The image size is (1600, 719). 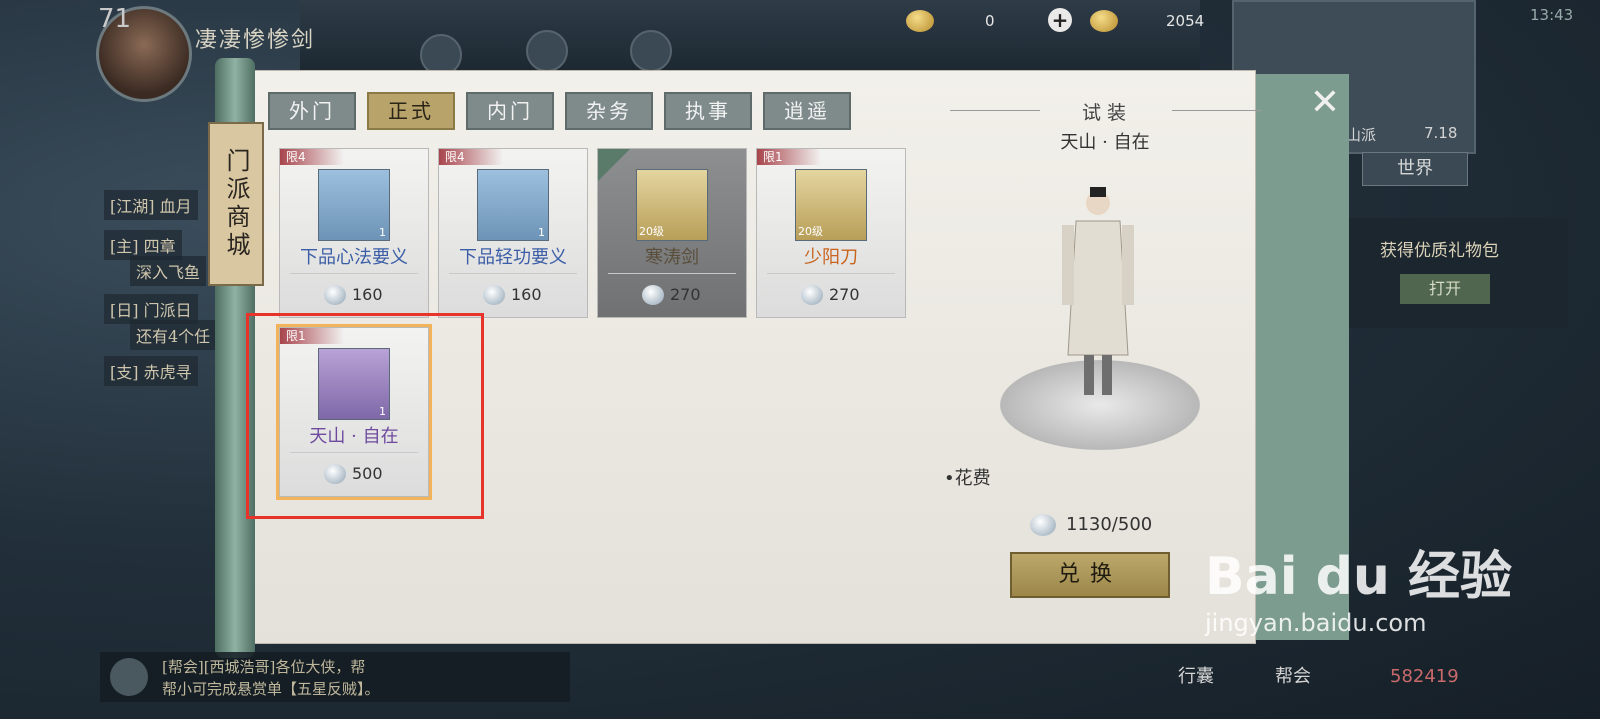 I want to click on map-label: 山派, so click(x=1361, y=135).